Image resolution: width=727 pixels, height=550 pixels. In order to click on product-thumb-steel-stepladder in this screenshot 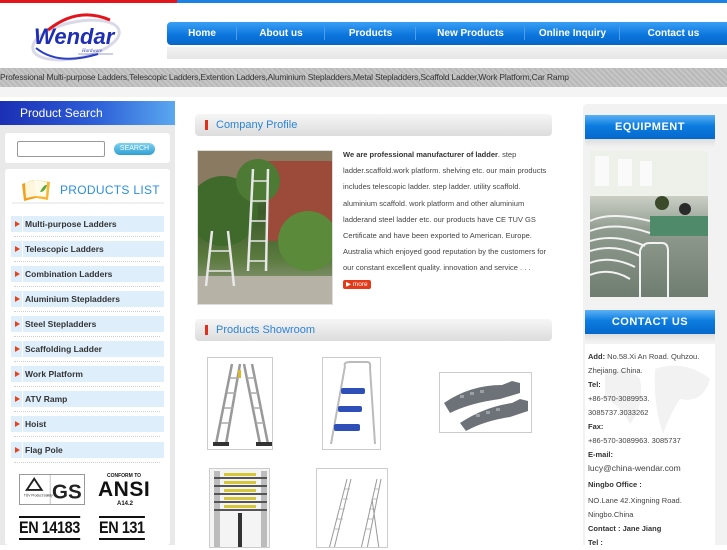, I will do `click(351, 403)`.